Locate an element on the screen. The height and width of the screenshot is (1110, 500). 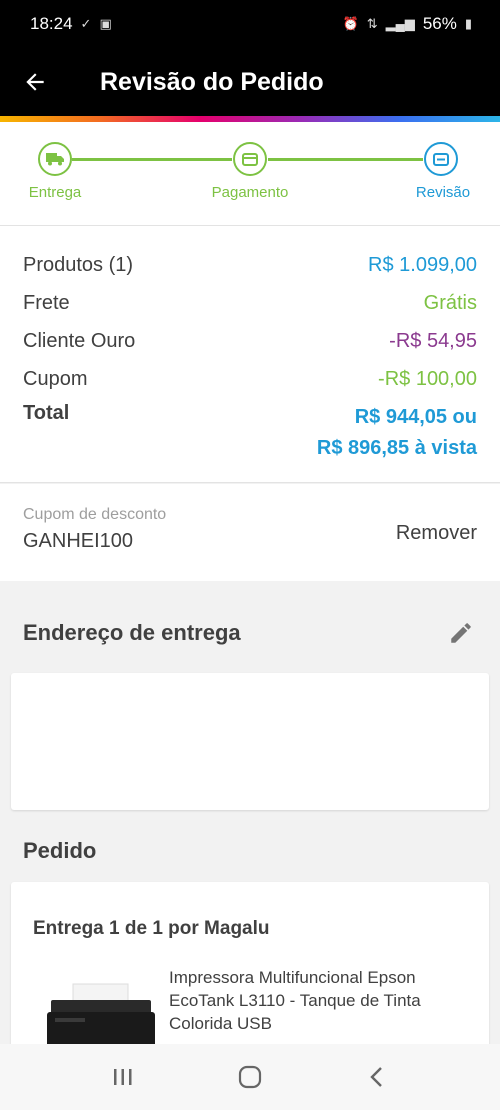
truck-icon is located at coordinates (55, 159).